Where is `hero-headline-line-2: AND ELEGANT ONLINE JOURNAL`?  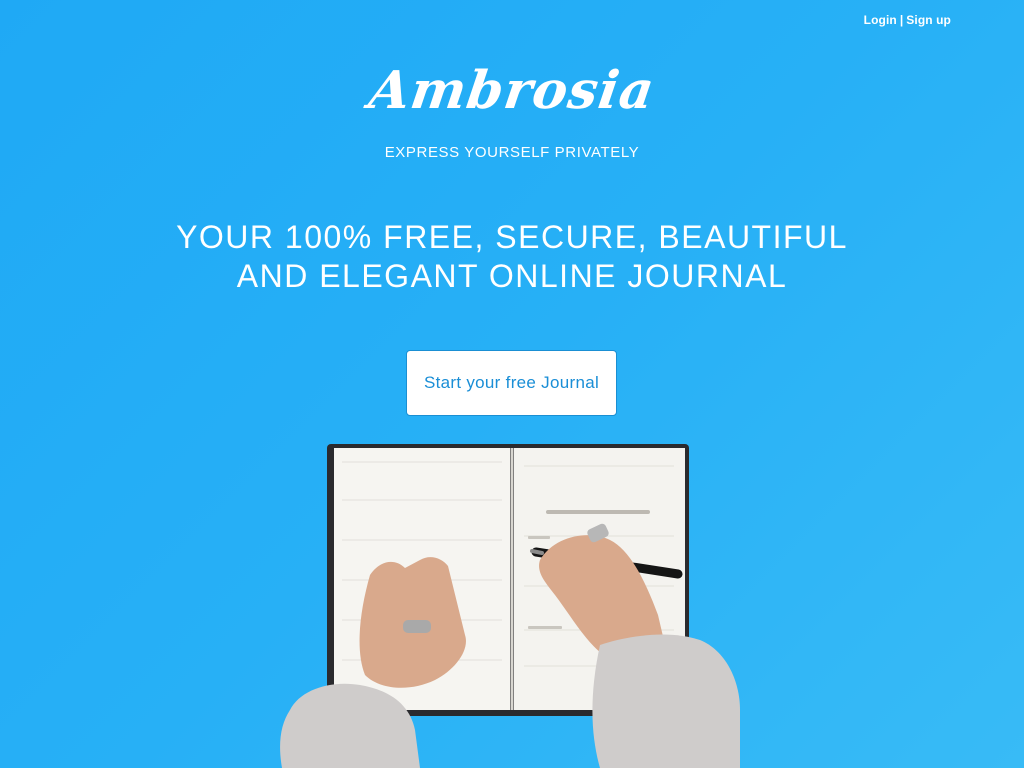
hero-headline-line-2: AND ELEGANT ONLINE JOURNAL is located at coordinates (512, 276).